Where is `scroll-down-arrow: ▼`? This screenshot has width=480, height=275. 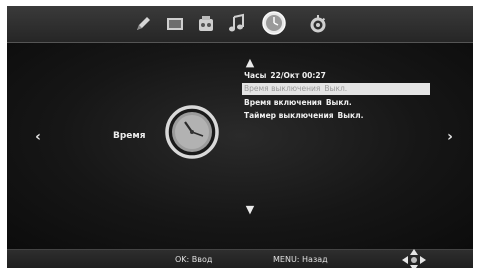
scroll-down-arrow: ▼ is located at coordinates (250, 209).